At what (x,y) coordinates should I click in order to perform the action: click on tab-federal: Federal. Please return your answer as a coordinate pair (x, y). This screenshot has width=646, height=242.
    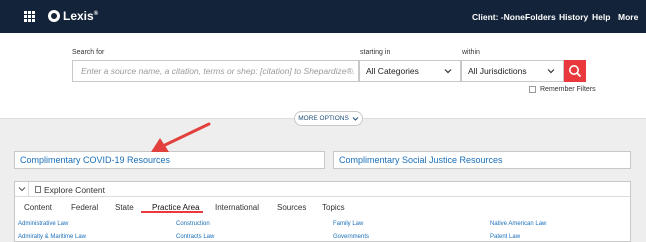
    Looking at the image, I should click on (84, 207).